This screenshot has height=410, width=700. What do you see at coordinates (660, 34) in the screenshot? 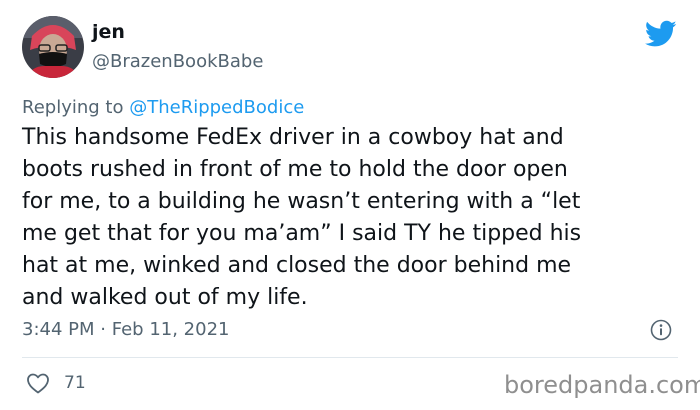
I see `twitter-bird-icon` at bounding box center [660, 34].